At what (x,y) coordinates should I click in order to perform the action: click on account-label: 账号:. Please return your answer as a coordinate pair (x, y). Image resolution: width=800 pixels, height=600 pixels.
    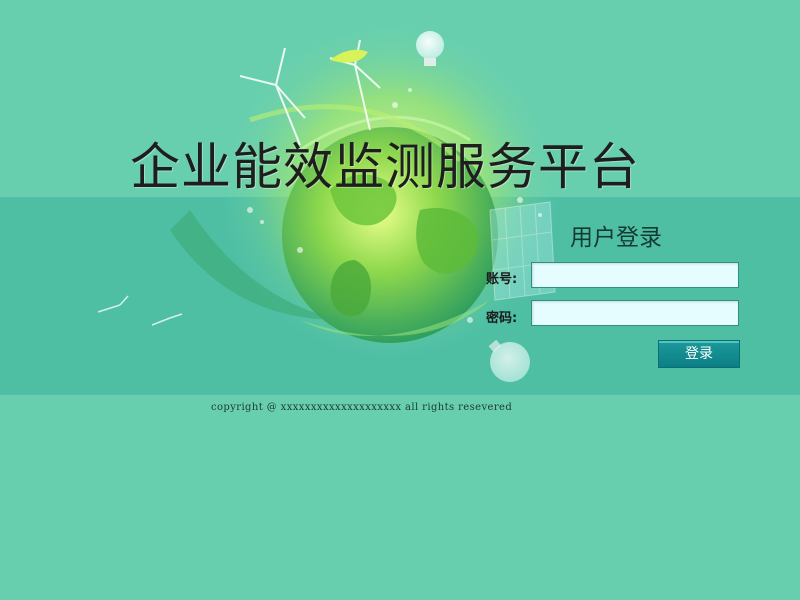
    Looking at the image, I should click on (502, 279).